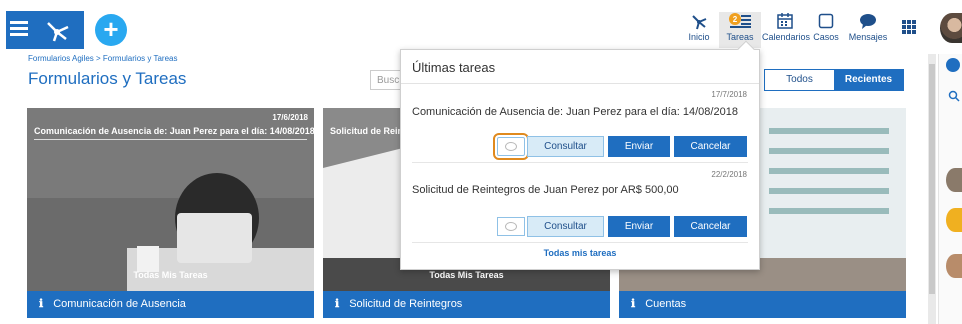 Image resolution: width=962 pixels, height=324 pixels. Describe the element at coordinates (290, 117) in the screenshot. I see `card-date: 17/6/2018` at that location.